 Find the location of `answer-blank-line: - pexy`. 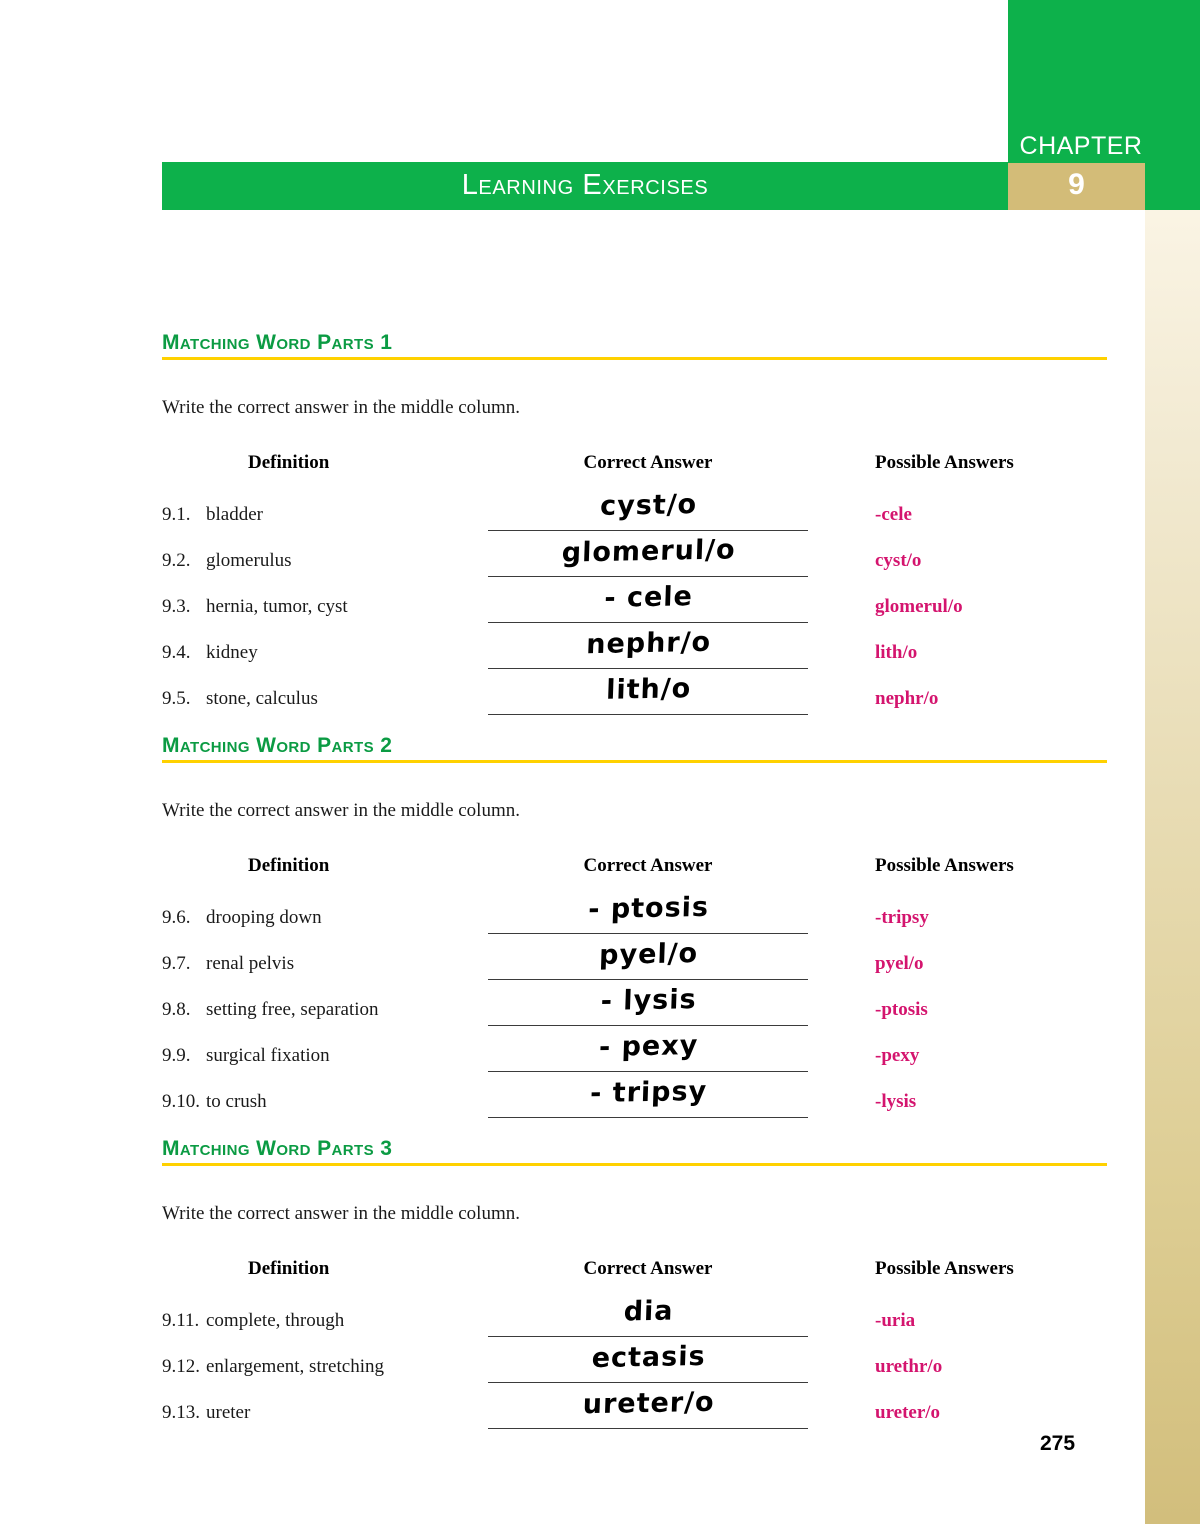

answer-blank-line: - pexy is located at coordinates (648, 1051).